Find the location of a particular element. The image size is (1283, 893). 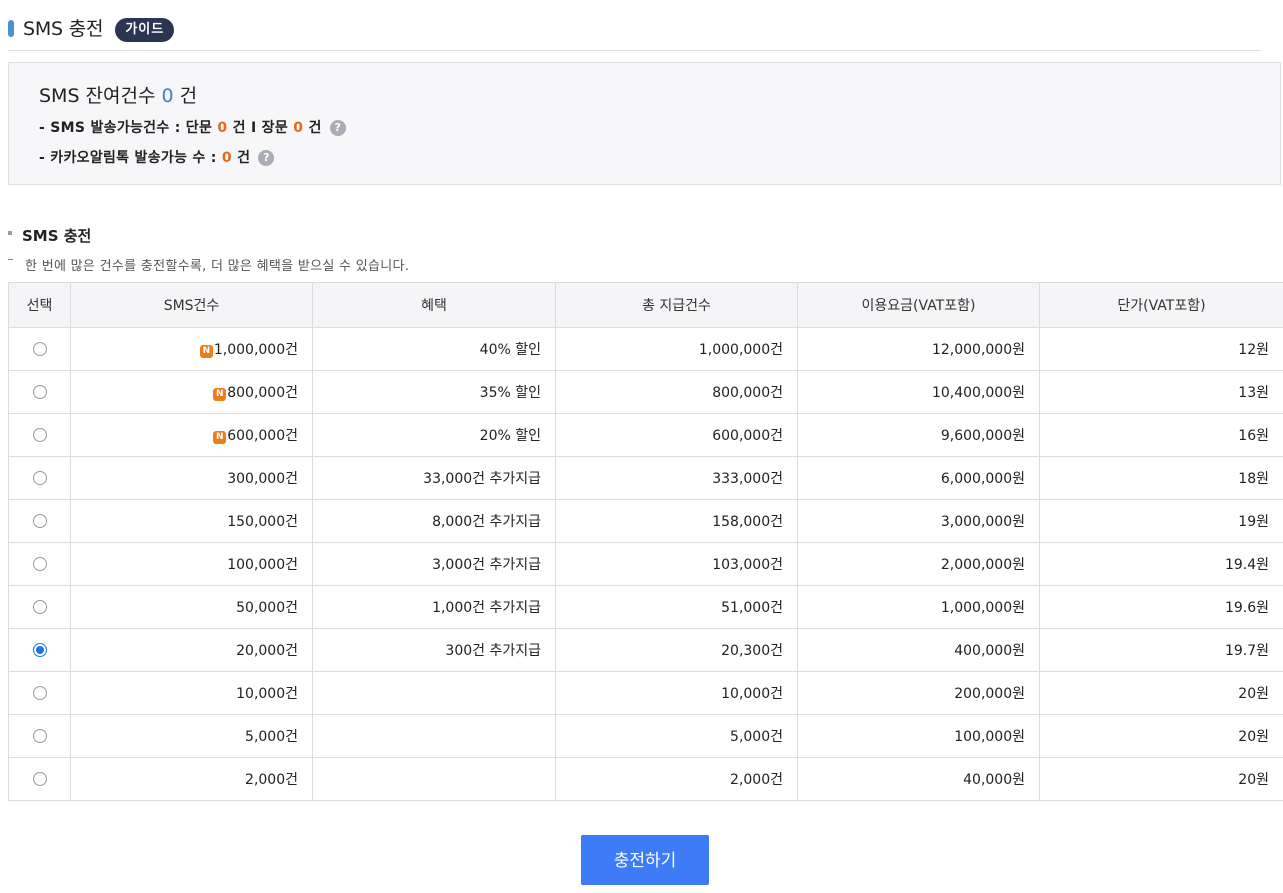

long-message-count: 0 is located at coordinates (298, 128).